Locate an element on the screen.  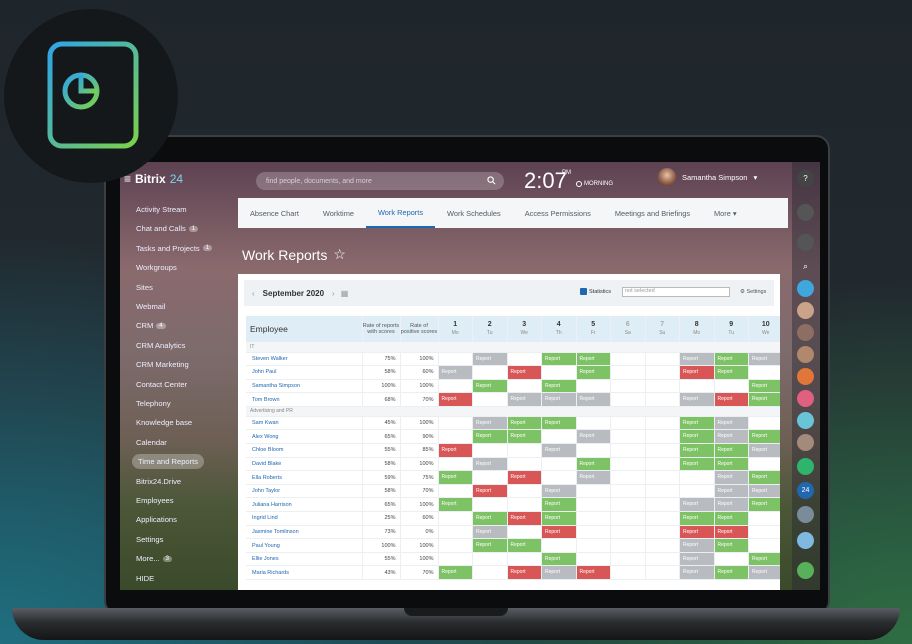
employee-name: Juliana Harrison is located at coordinates (304, 505).